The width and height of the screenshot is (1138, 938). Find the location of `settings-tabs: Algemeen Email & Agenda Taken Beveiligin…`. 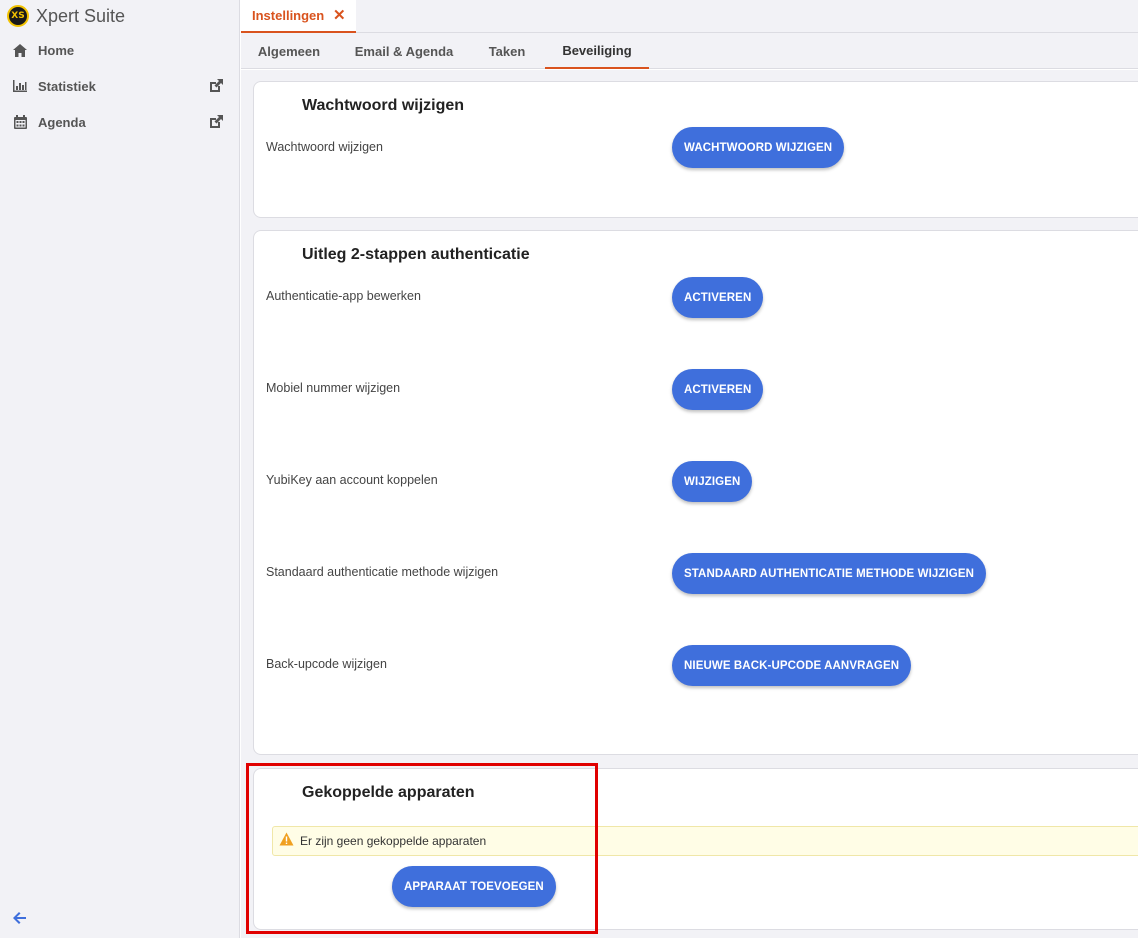

settings-tabs: Algemeen Email & Agenda Taken Beveiligin… is located at coordinates (689, 51).